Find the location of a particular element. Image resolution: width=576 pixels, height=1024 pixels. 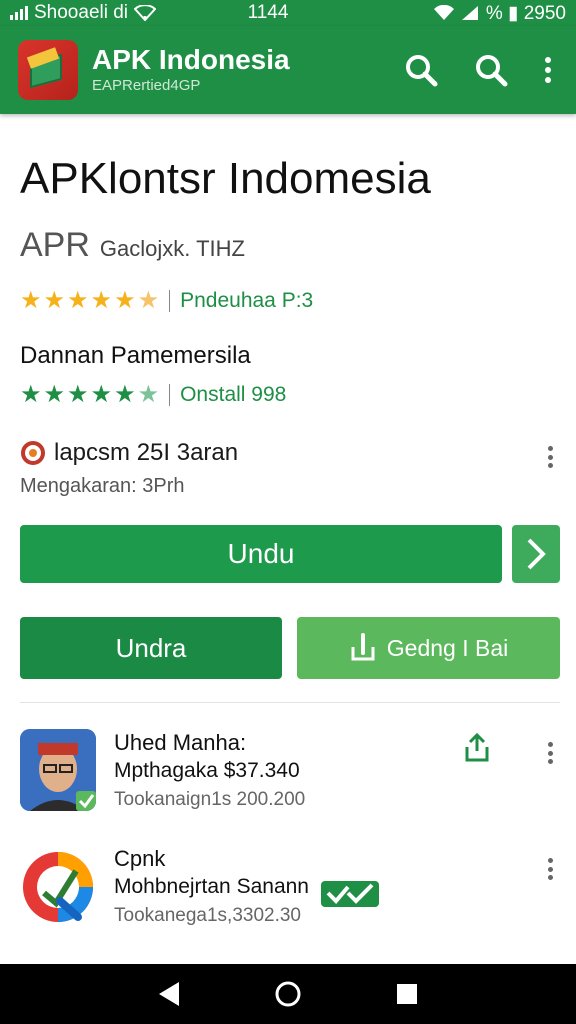

star-rating-green: ★ ★ ★ ★ ★ ★ is located at coordinates (89, 394).